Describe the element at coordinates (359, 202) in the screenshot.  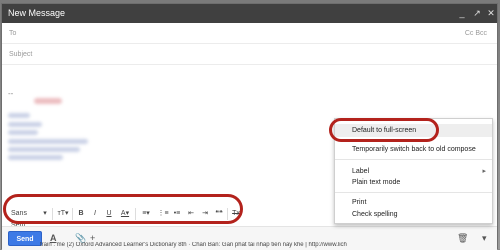
I see `menu-item-print: Print` at that location.